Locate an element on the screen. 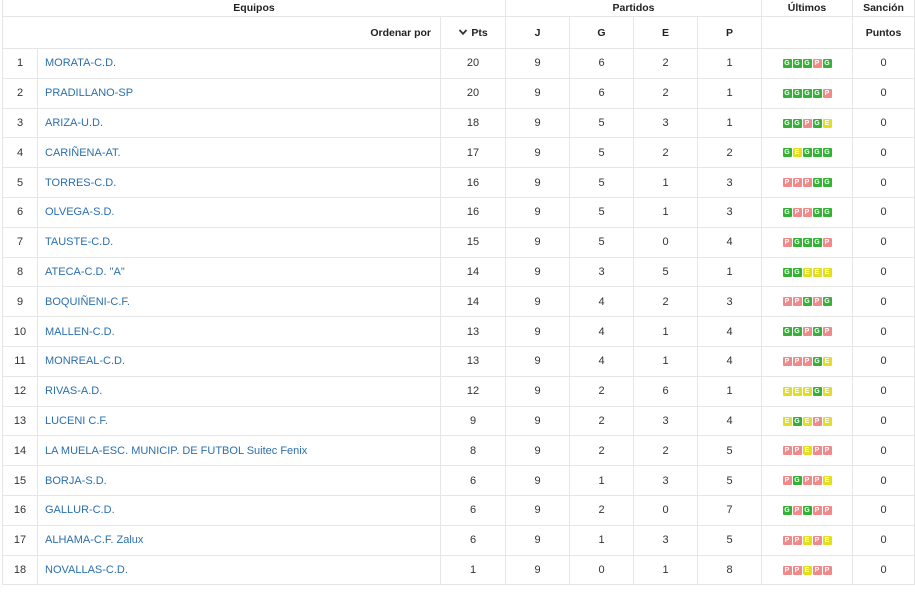  points-cell: 9 is located at coordinates (473, 421).